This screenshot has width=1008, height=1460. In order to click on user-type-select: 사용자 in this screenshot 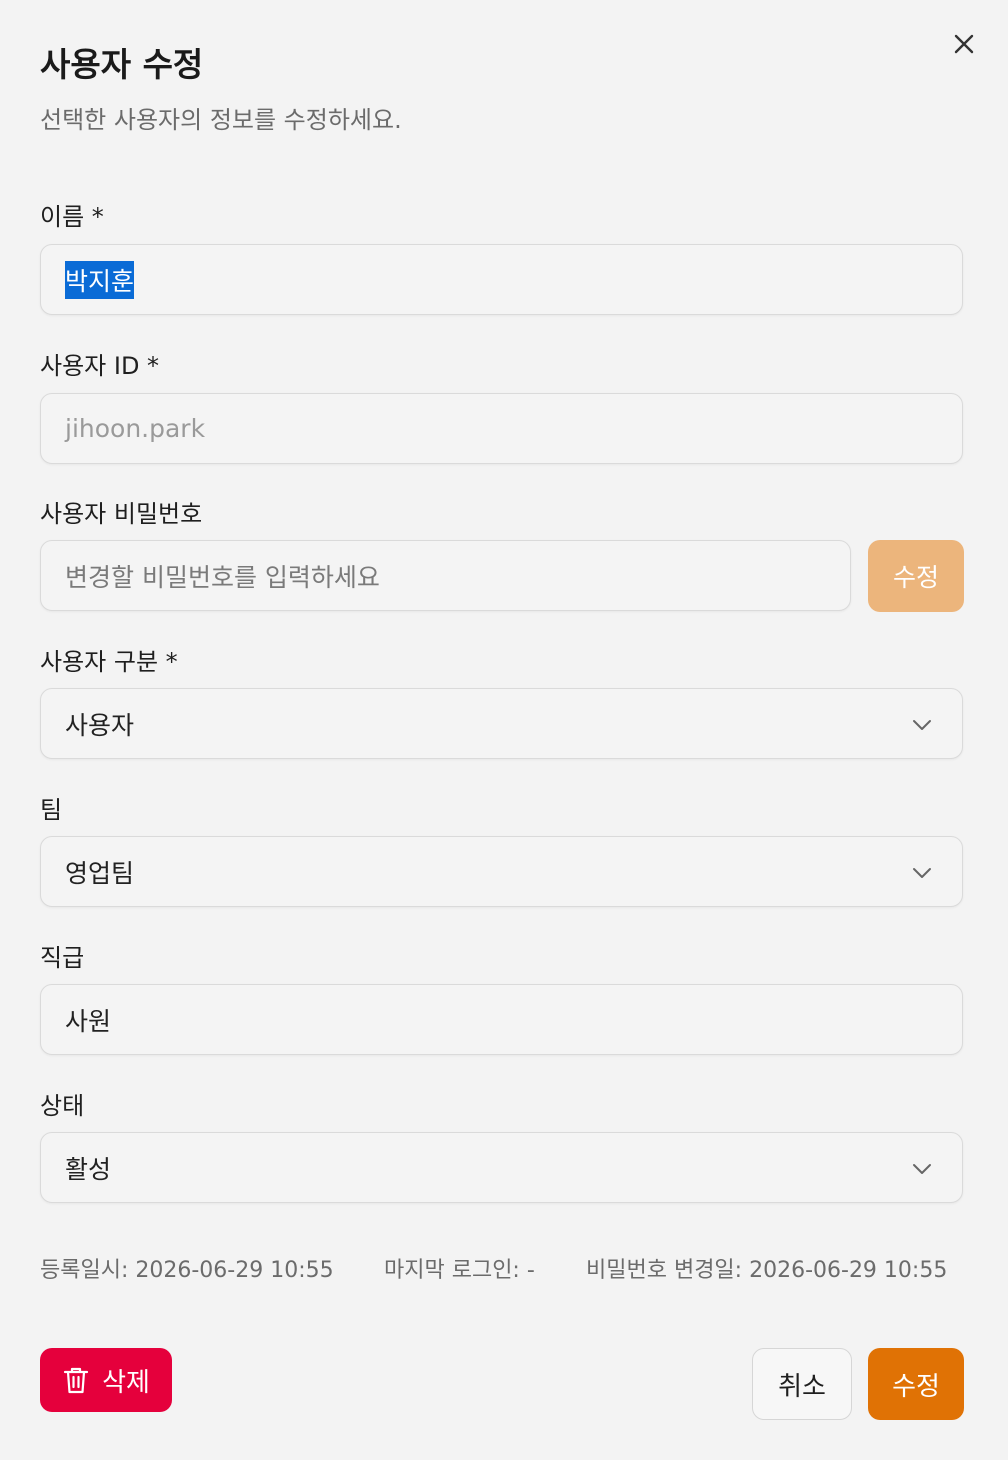, I will do `click(501, 723)`.